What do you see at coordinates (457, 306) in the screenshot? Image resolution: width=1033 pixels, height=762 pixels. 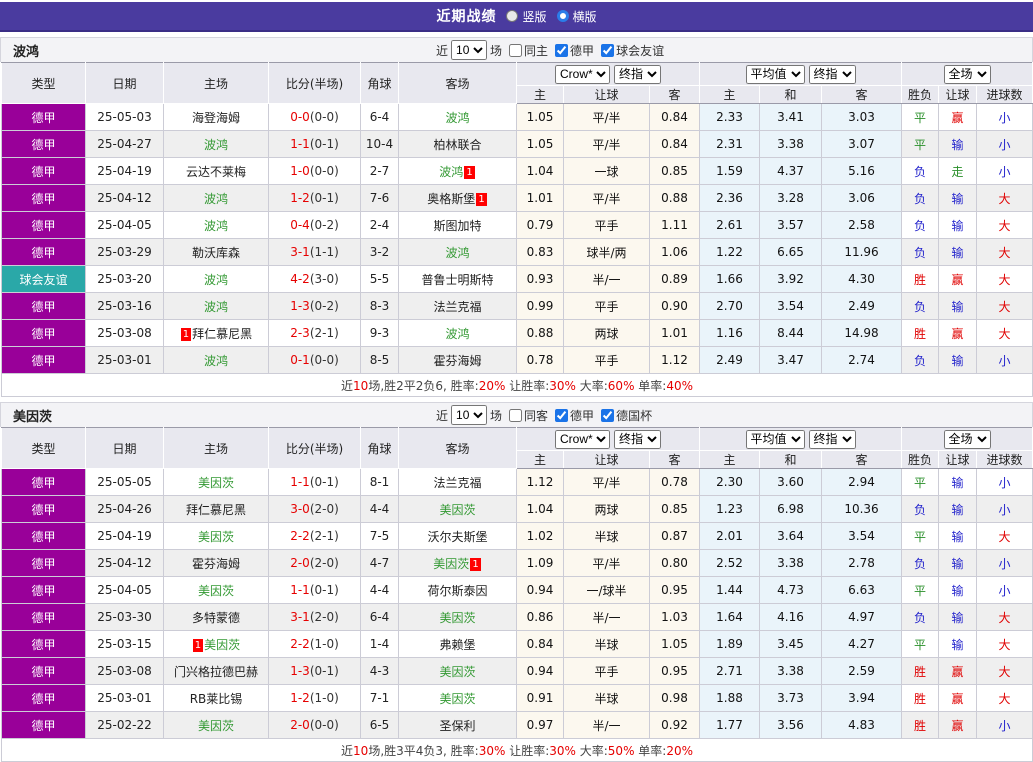 I see `team-name: 法兰克福` at bounding box center [457, 306].